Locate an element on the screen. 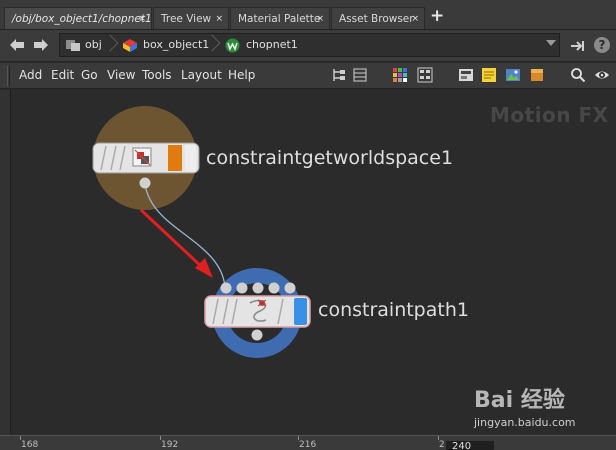 Image resolution: width=616 pixels, height=450 pixels. watermark: Bai 经验 jingyan.baidu.com is located at coordinates (525, 405).